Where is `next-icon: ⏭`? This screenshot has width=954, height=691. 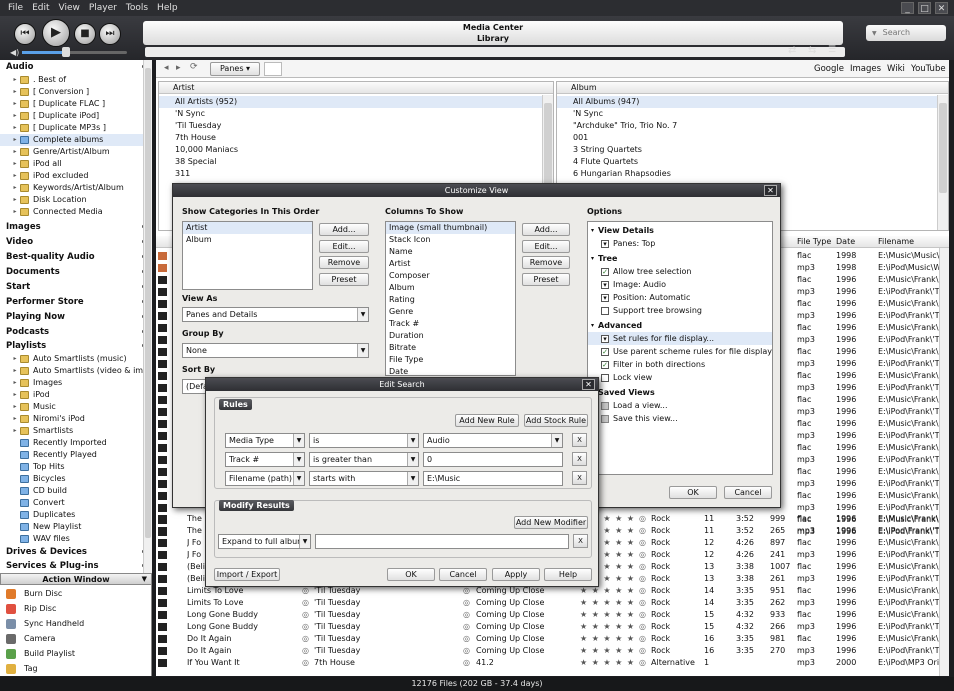
next-icon: ⏭ is located at coordinates (110, 34).